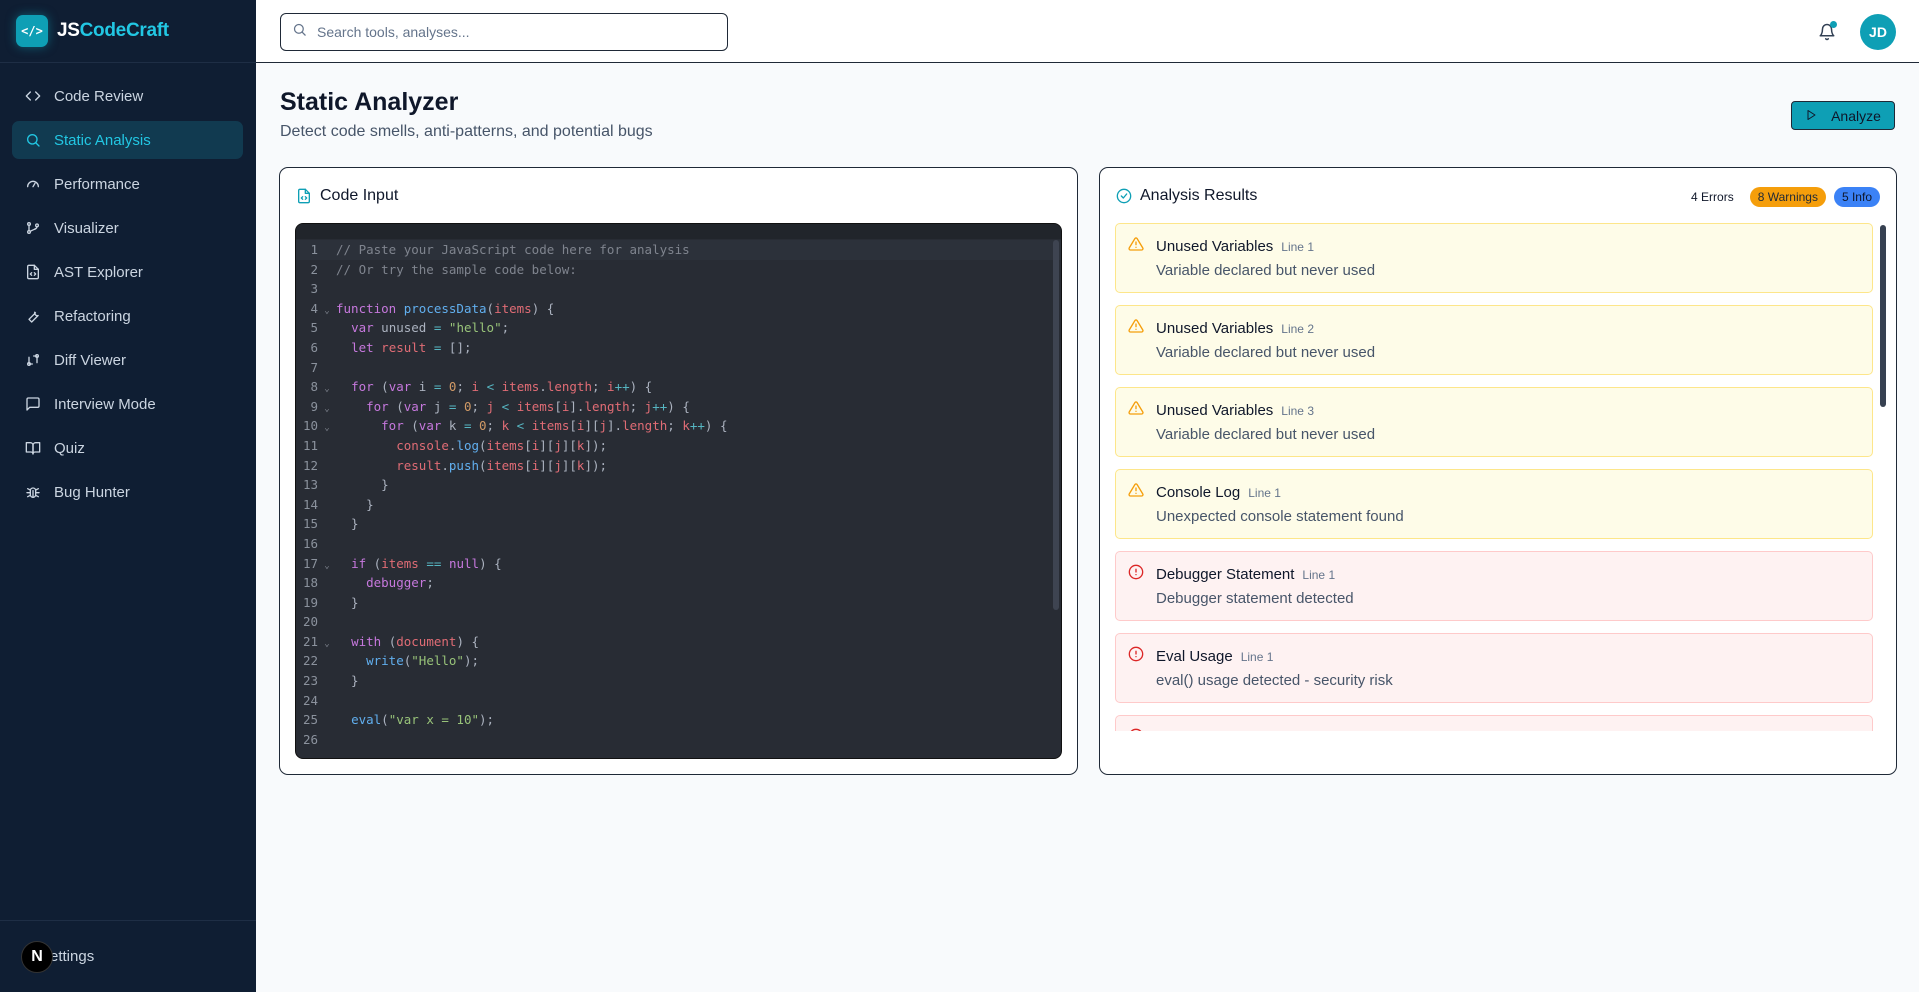  Describe the element at coordinates (1843, 115) in the screenshot. I see `analyze-button: Analyze` at that location.